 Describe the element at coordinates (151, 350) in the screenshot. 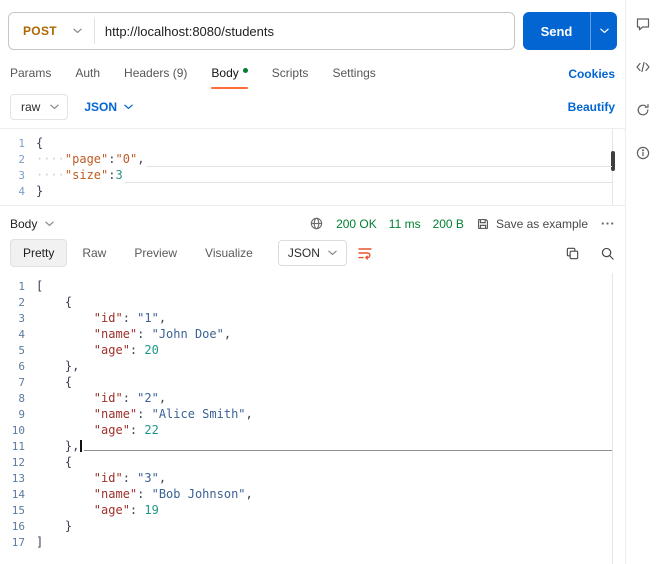

I see `code-token: 20` at that location.